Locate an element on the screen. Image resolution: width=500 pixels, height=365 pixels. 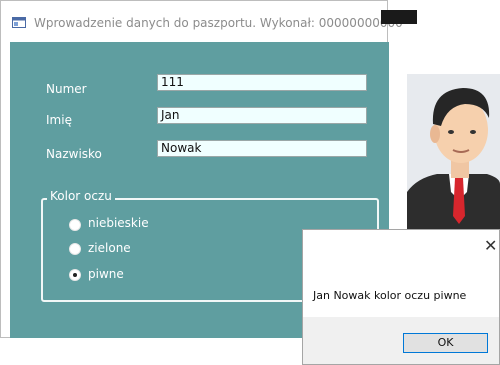
radio-label-niebieskie: niebieskie is located at coordinates (118, 223).